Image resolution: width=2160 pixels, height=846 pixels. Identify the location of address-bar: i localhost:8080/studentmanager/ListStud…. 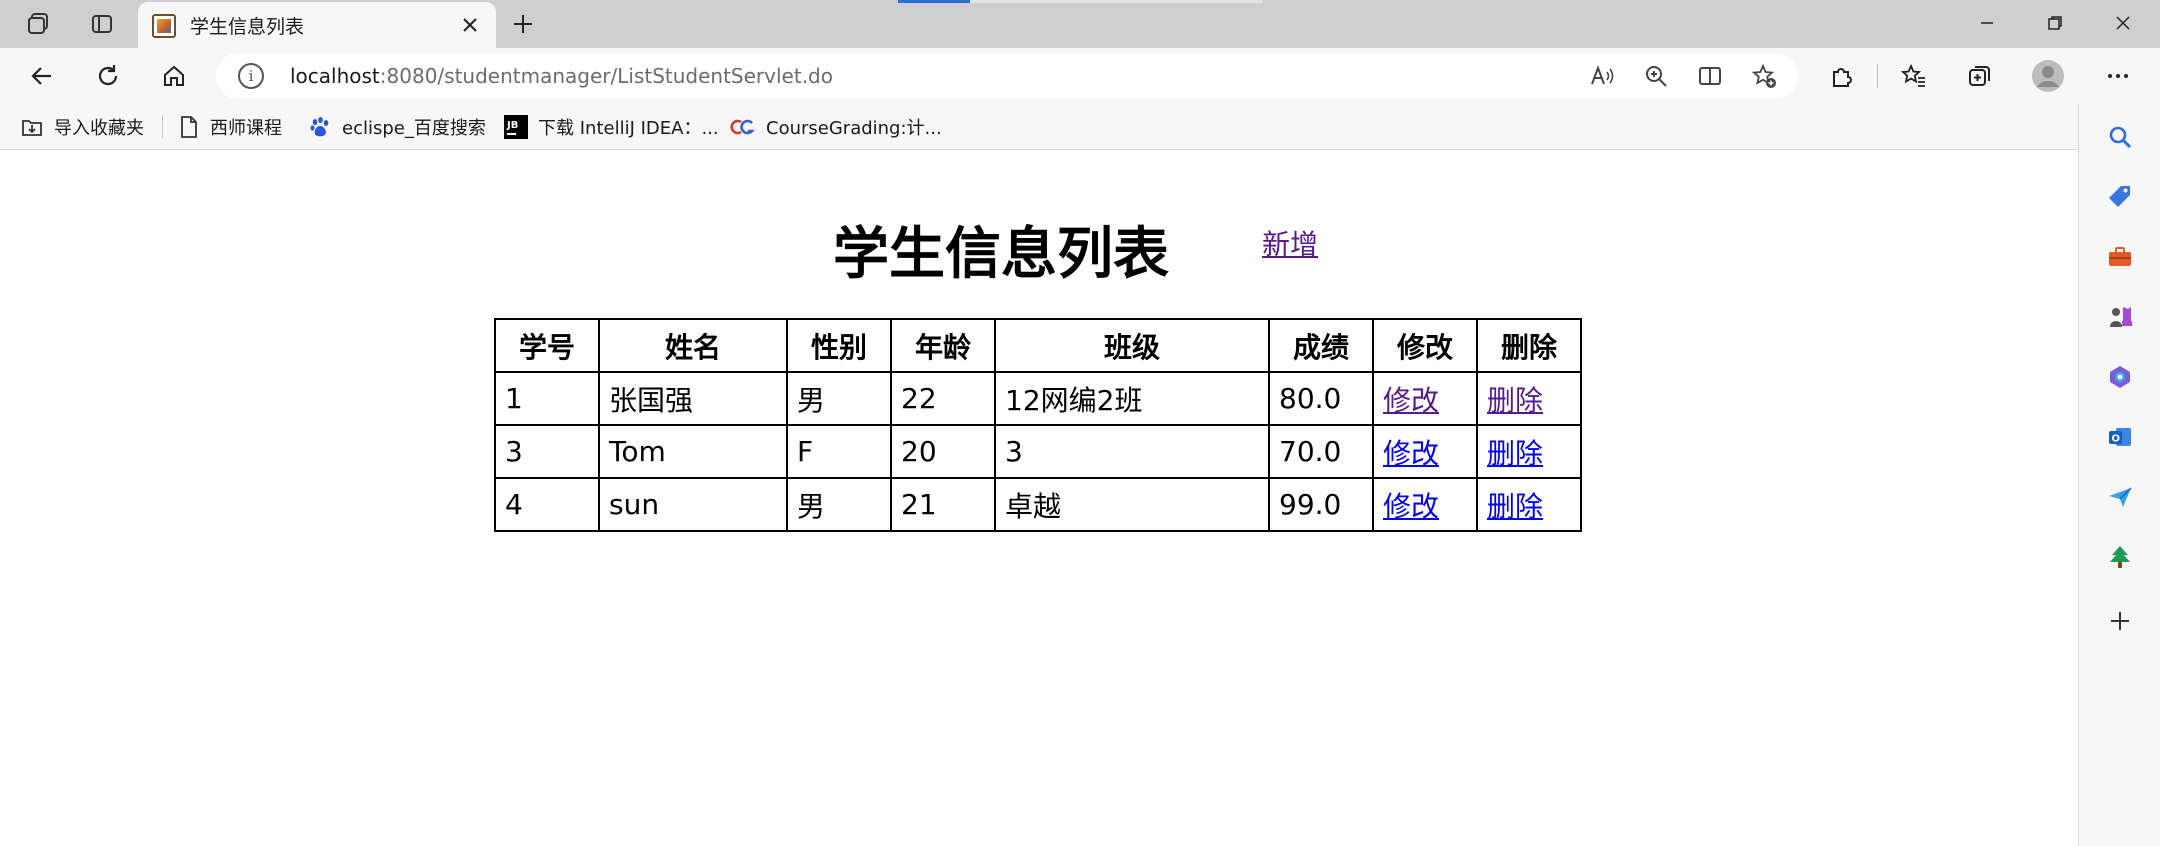
(1007, 76).